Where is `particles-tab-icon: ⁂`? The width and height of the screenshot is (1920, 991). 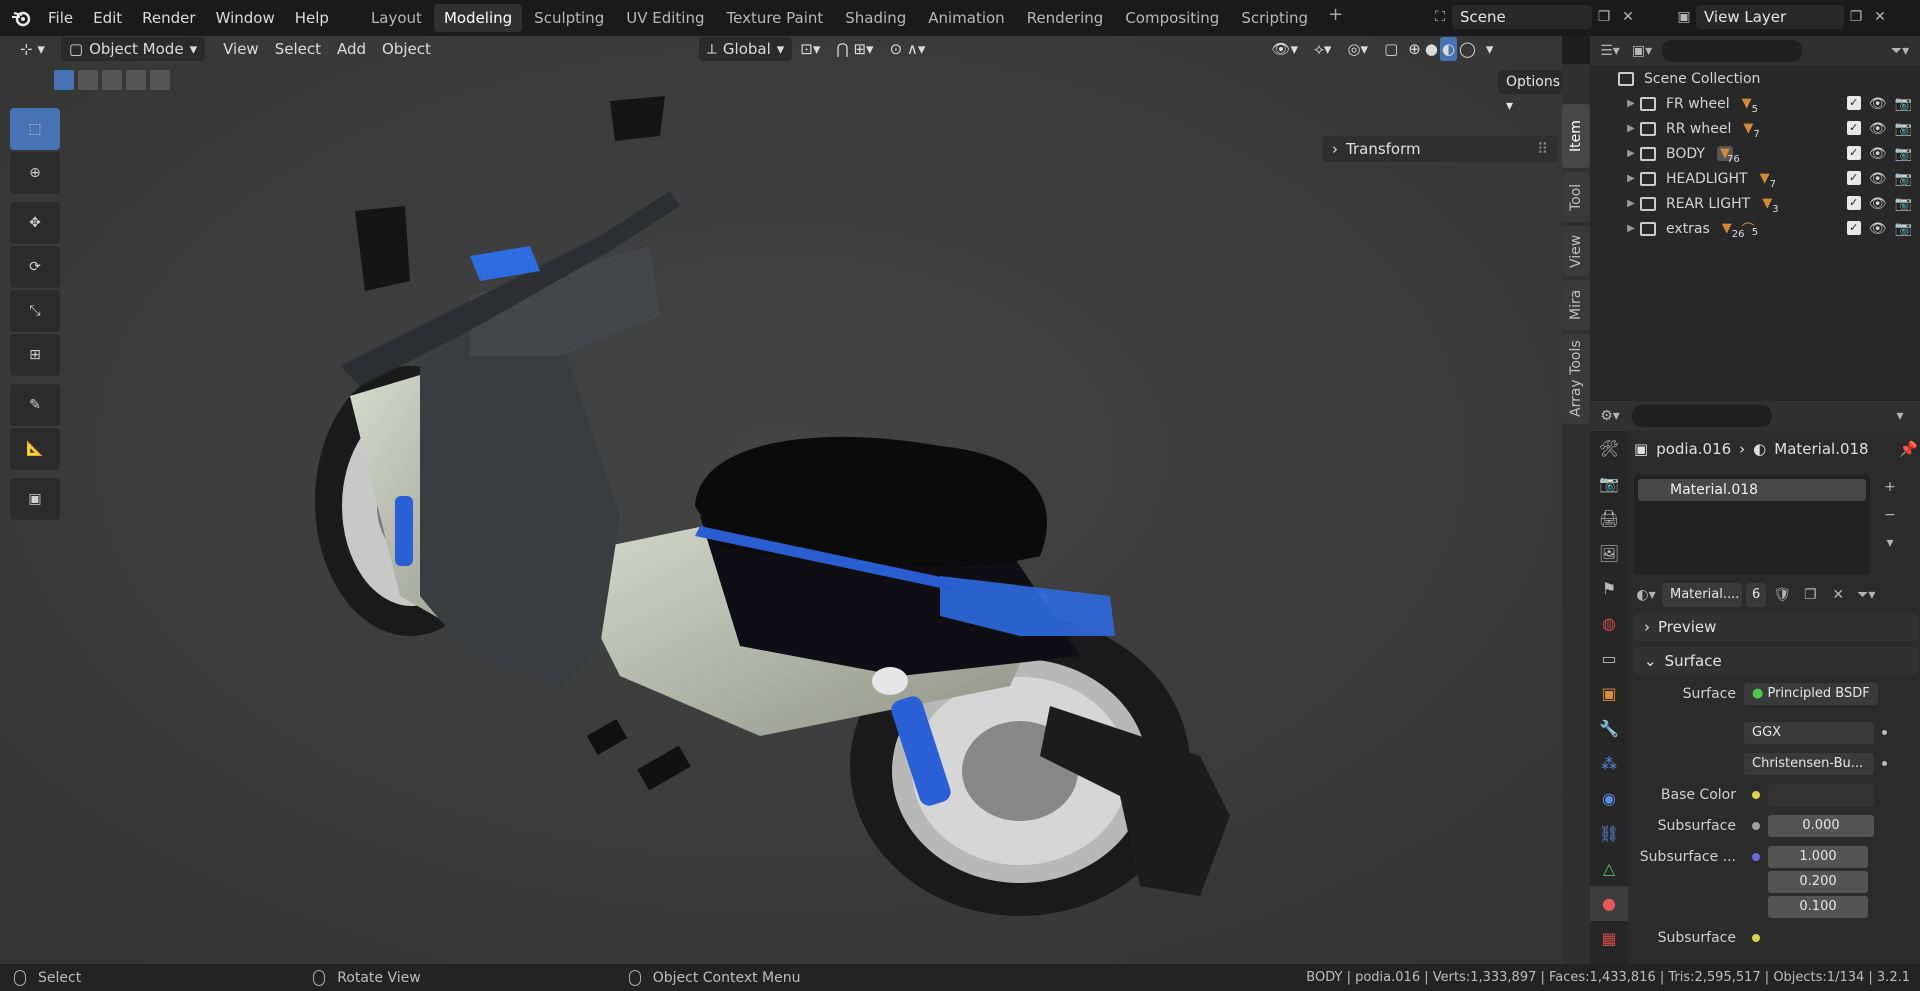 particles-tab-icon: ⁂ is located at coordinates (1609, 763).